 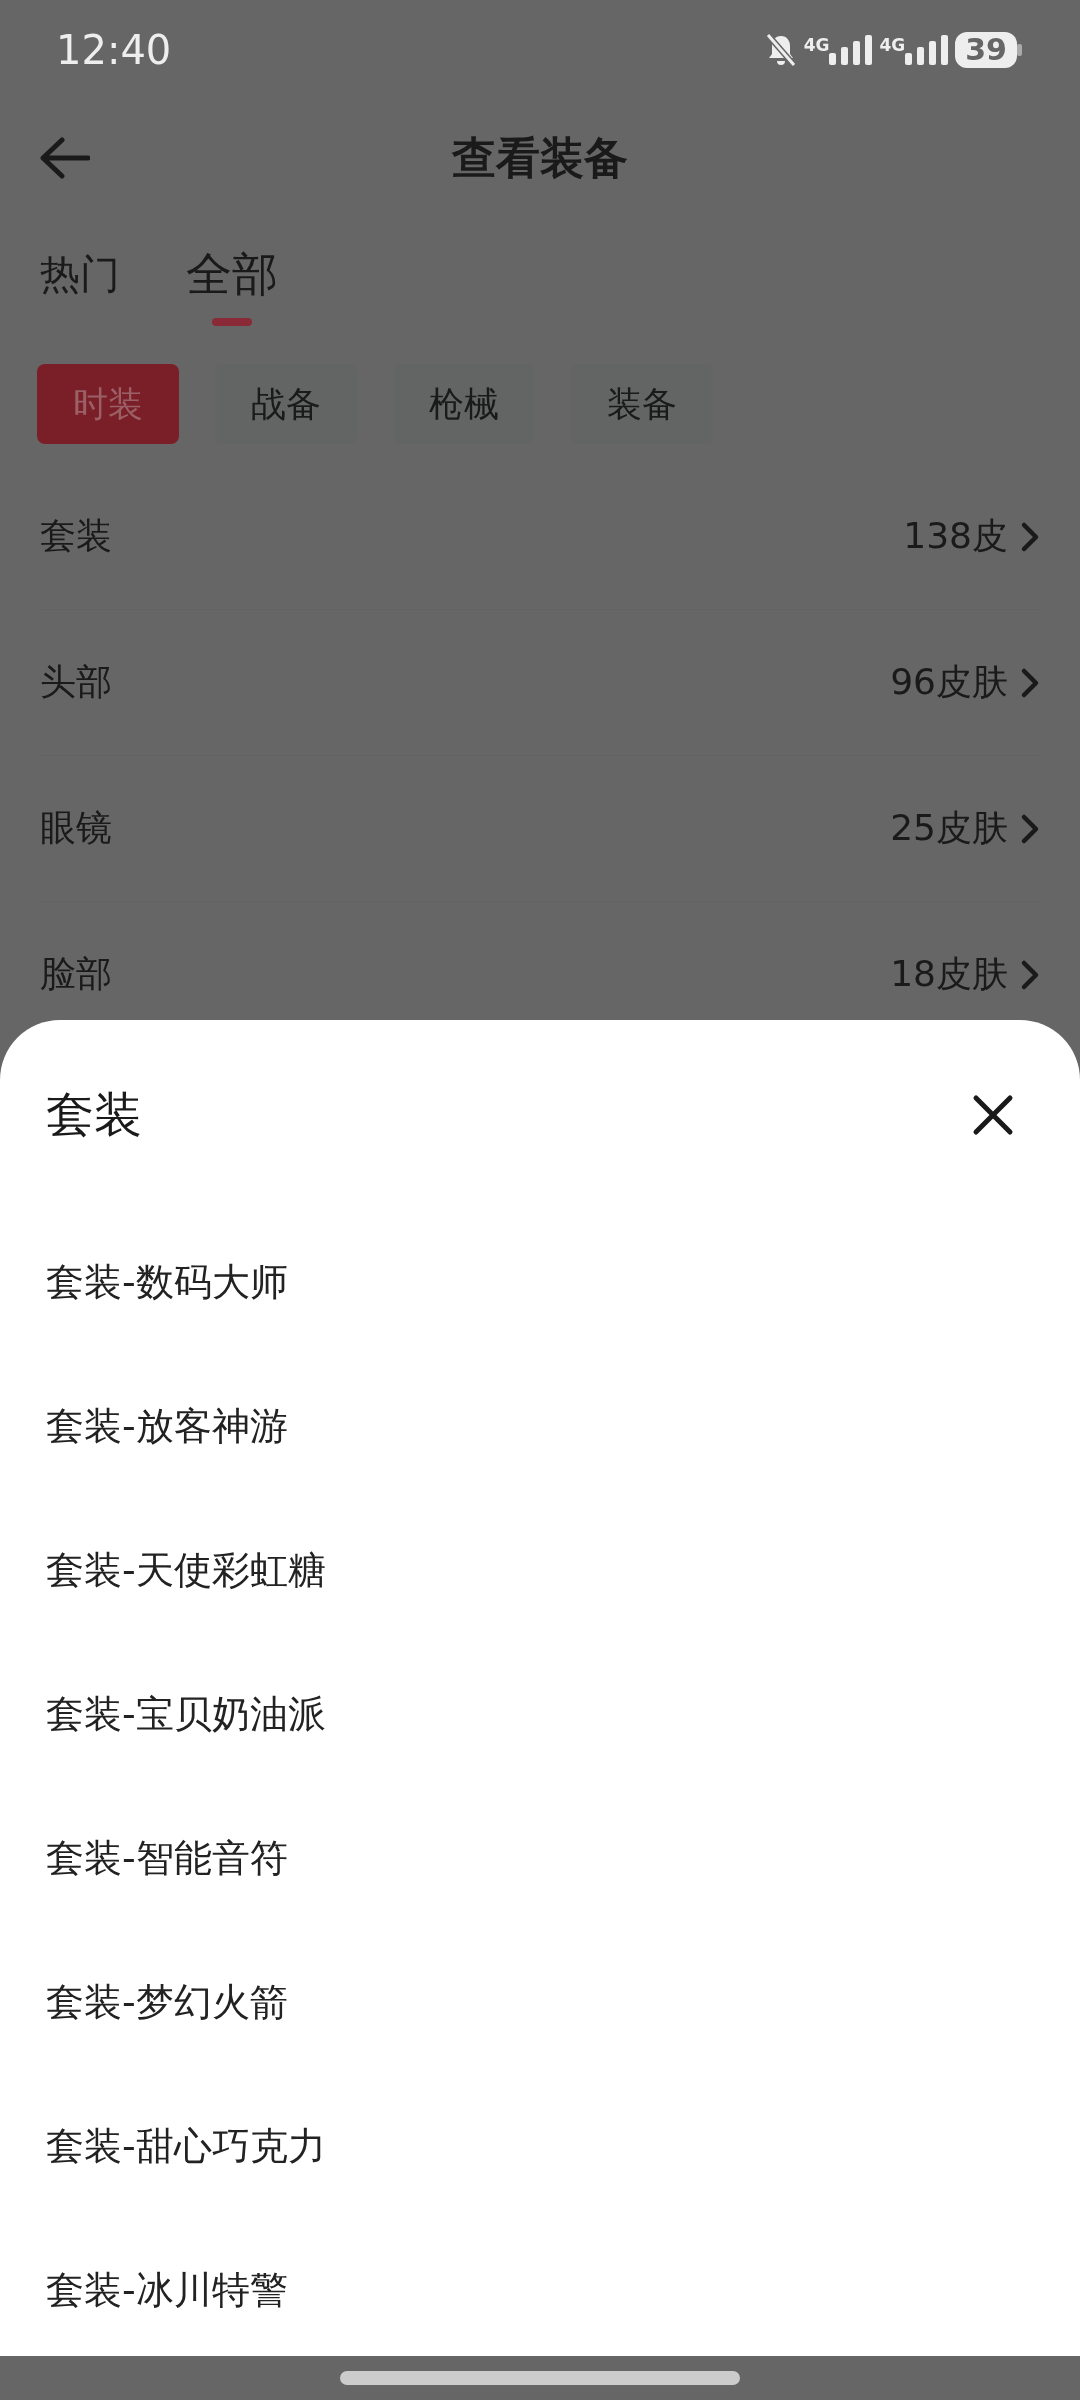 I want to click on skin-count: 138皮, so click(x=955, y=536).